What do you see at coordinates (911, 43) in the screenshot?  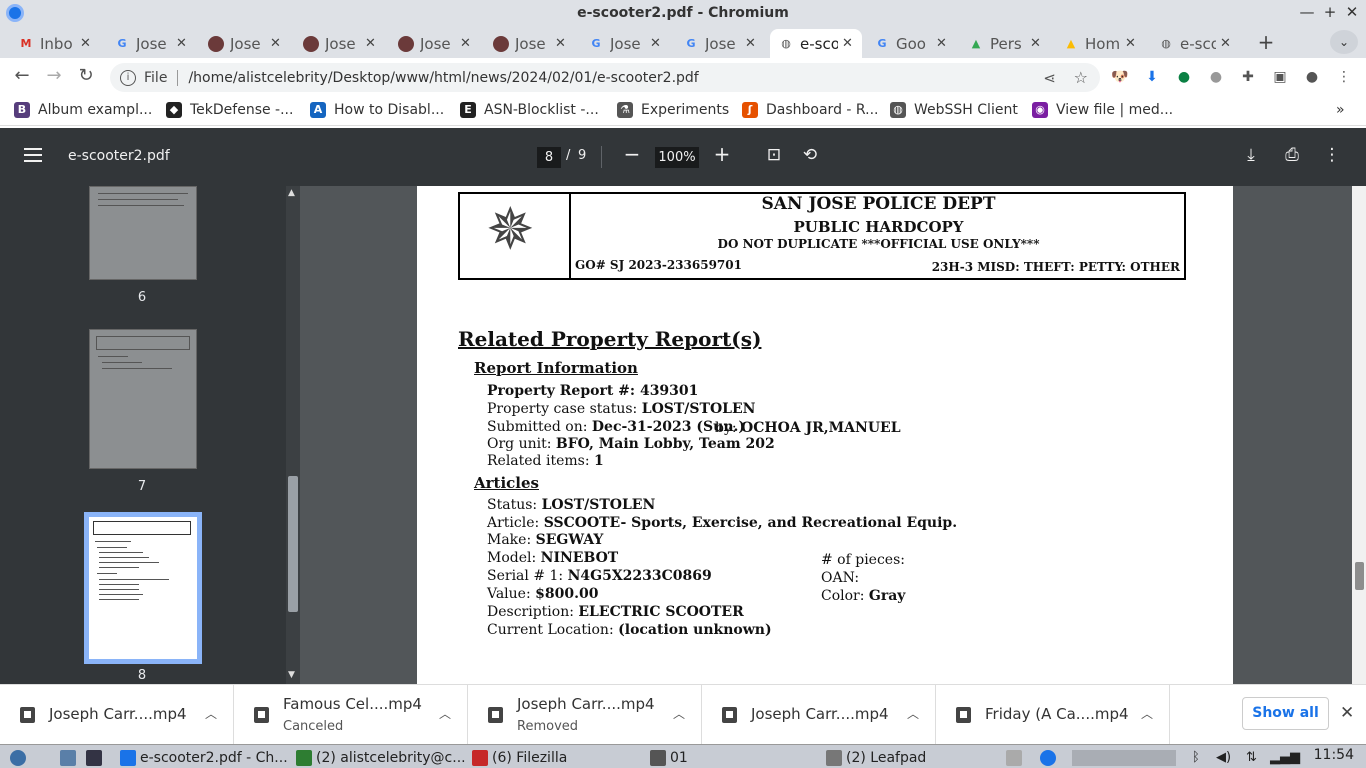 I see `tab-9: G Goo ✕` at bounding box center [911, 43].